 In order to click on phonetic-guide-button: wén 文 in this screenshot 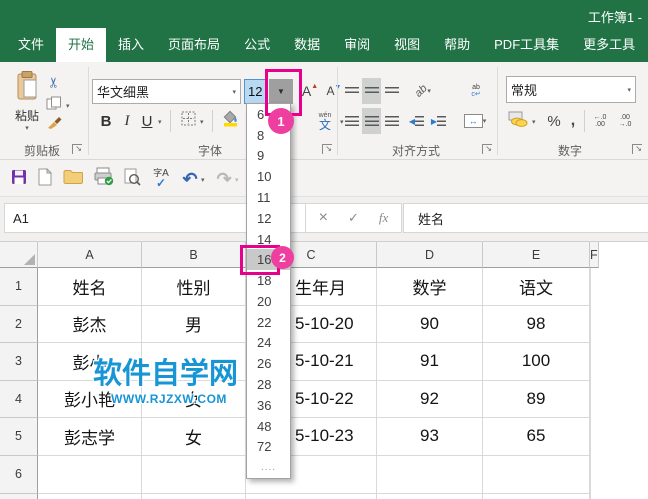, I will do `click(325, 121)`.